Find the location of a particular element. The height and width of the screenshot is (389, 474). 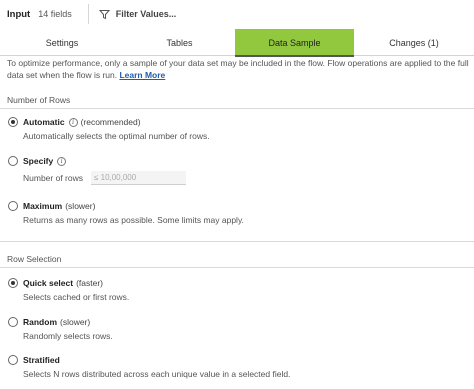

random-radio is located at coordinates (13, 322).